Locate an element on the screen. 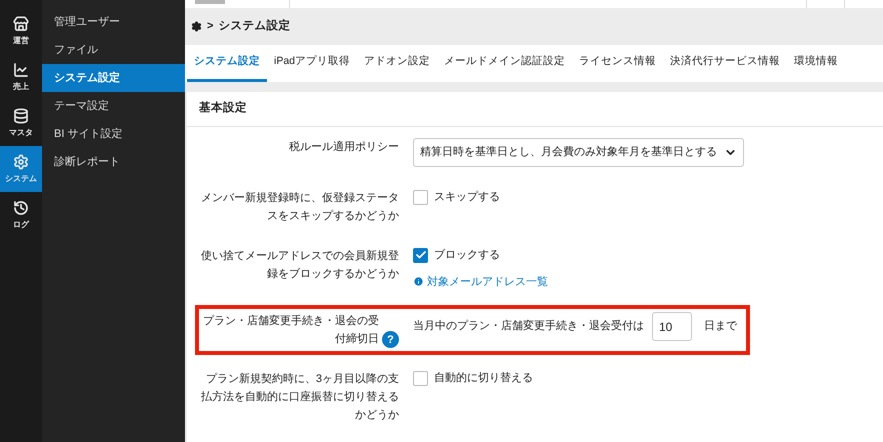 The height and width of the screenshot is (442, 883). submenu-item: テーマ設定 is located at coordinates (113, 106).